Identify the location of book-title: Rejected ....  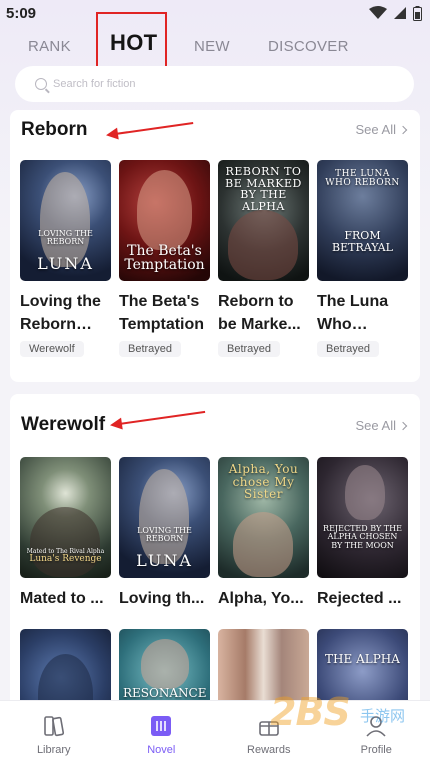
(359, 598).